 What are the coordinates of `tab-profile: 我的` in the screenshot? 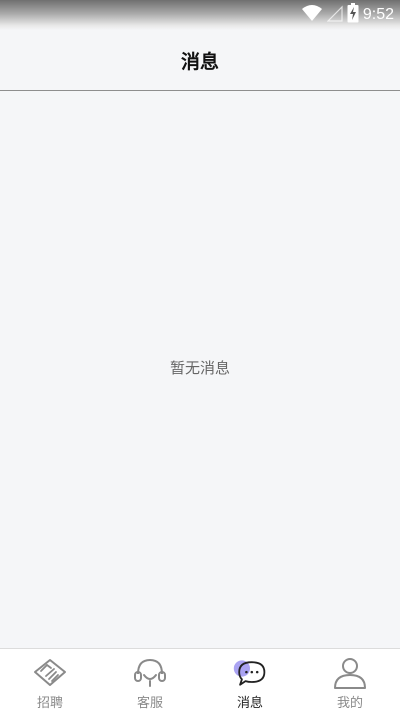 It's located at (350, 679).